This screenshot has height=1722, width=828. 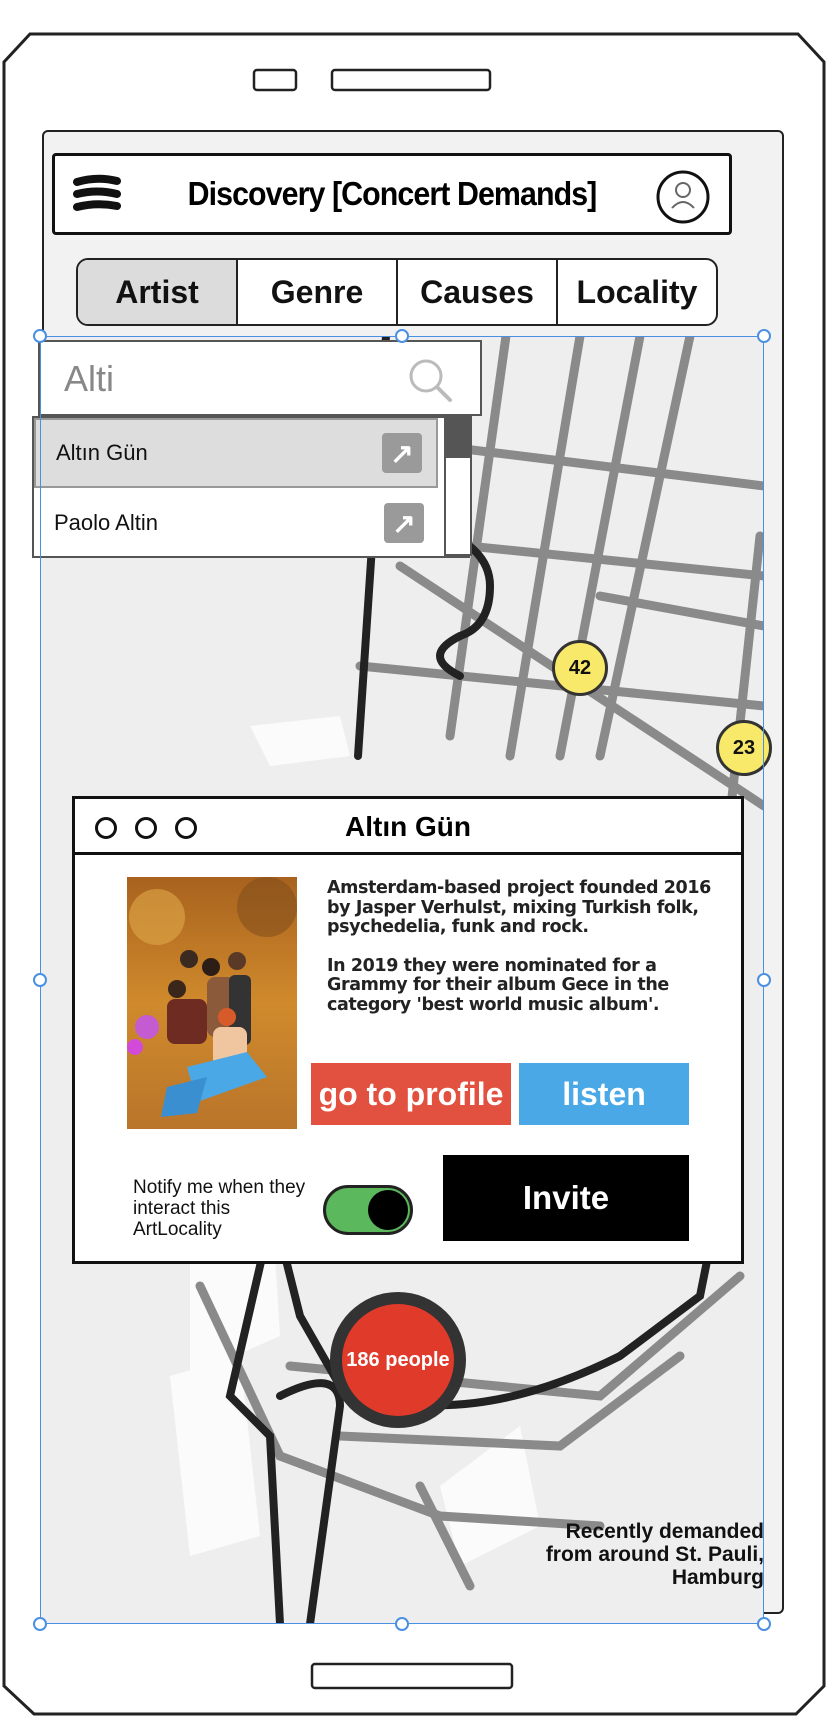 I want to click on tab-artist: Artist, so click(x=158, y=292).